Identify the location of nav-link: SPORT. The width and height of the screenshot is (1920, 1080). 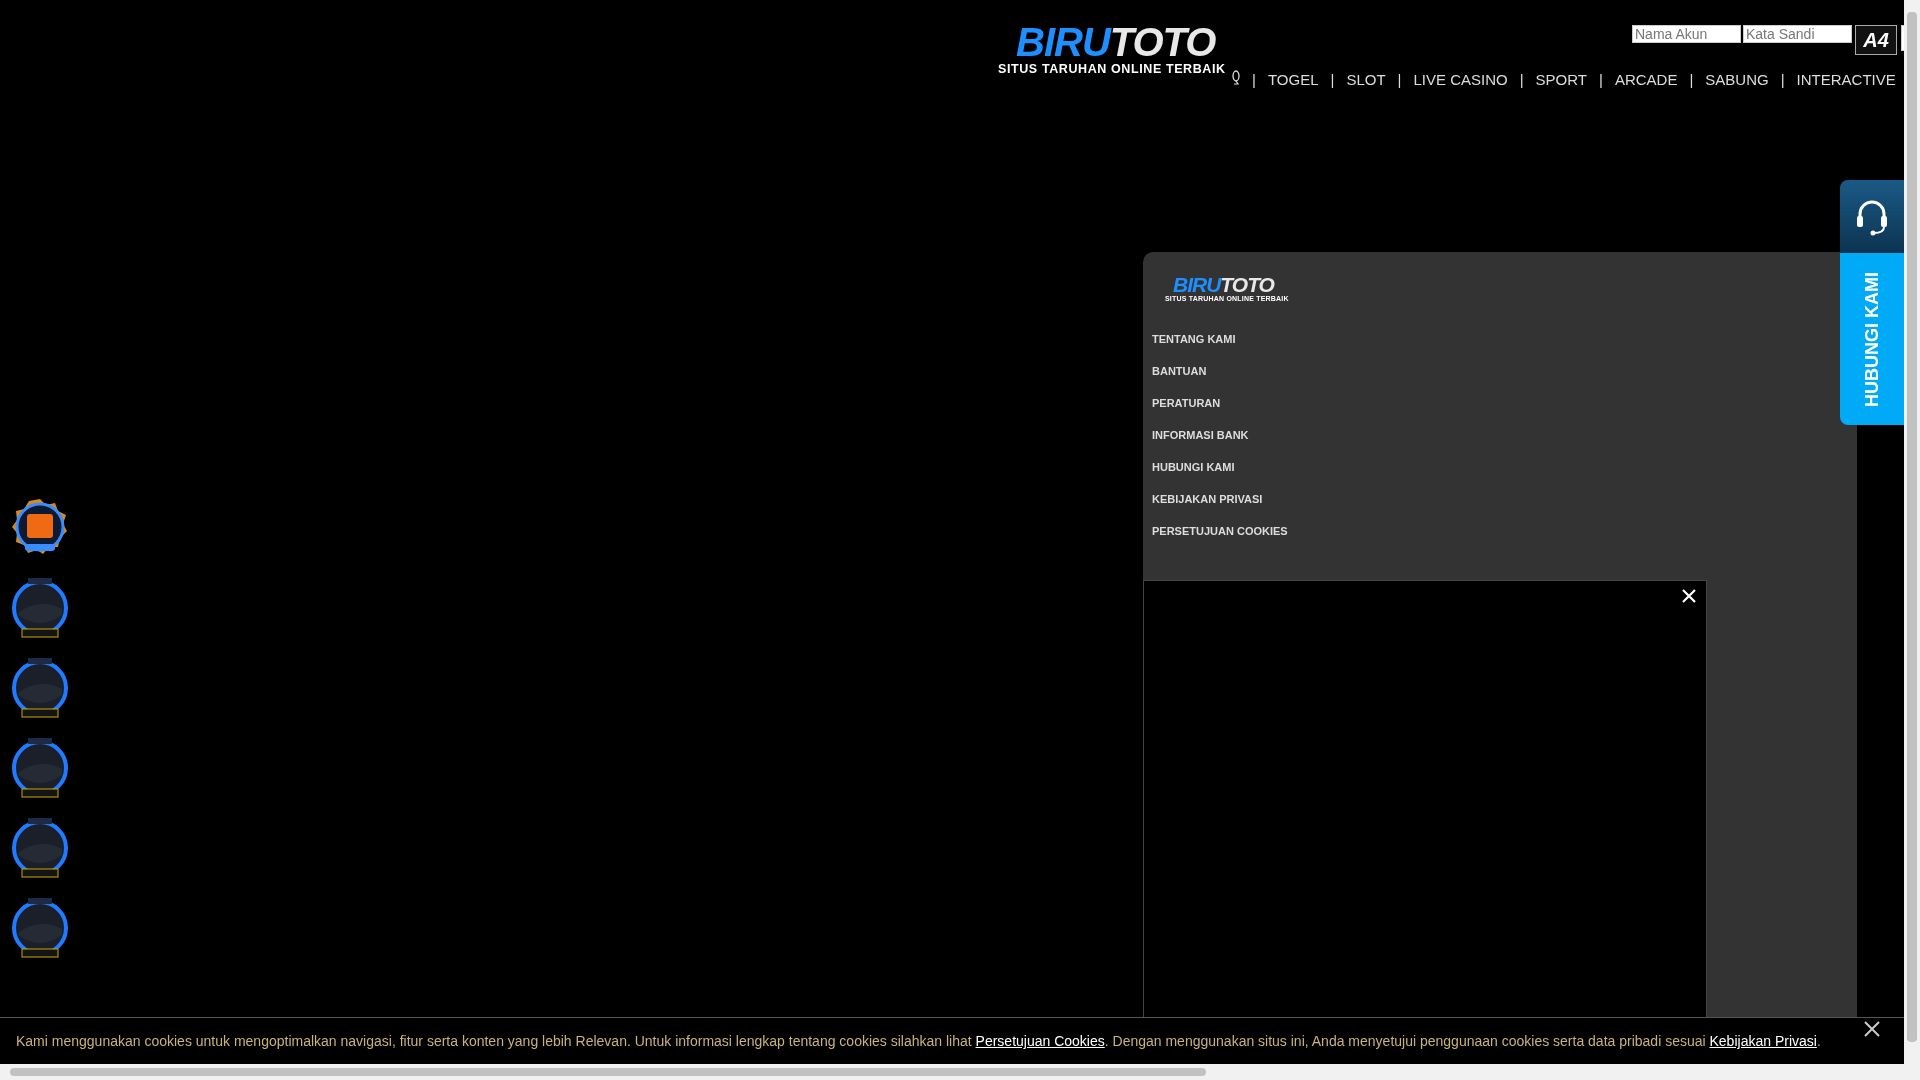
(1561, 79).